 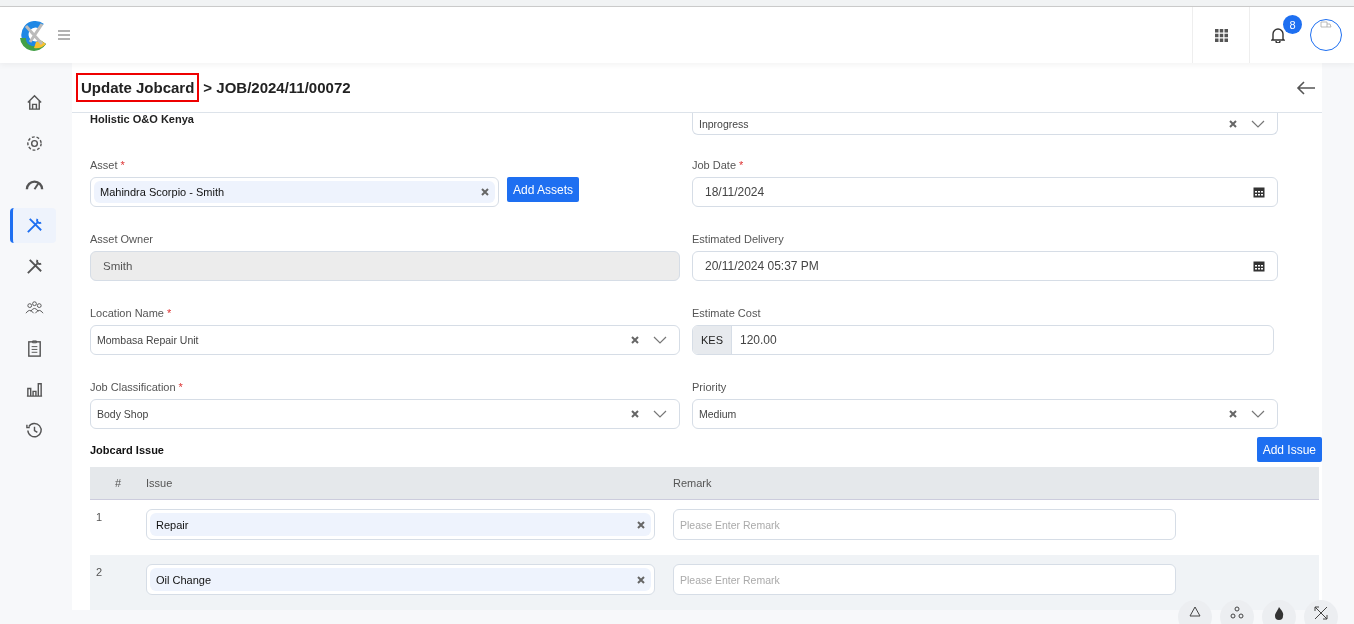 What do you see at coordinates (1326, 25) in the screenshot?
I see `truck-icon` at bounding box center [1326, 25].